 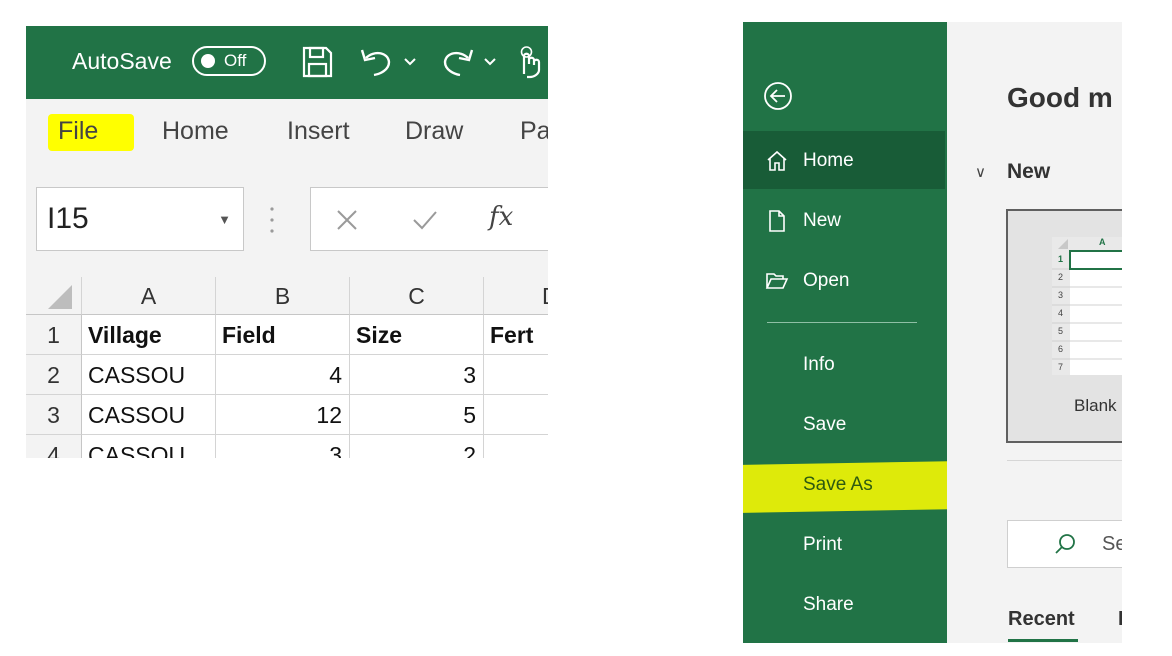 I want to click on redo-icon, so click(x=458, y=62).